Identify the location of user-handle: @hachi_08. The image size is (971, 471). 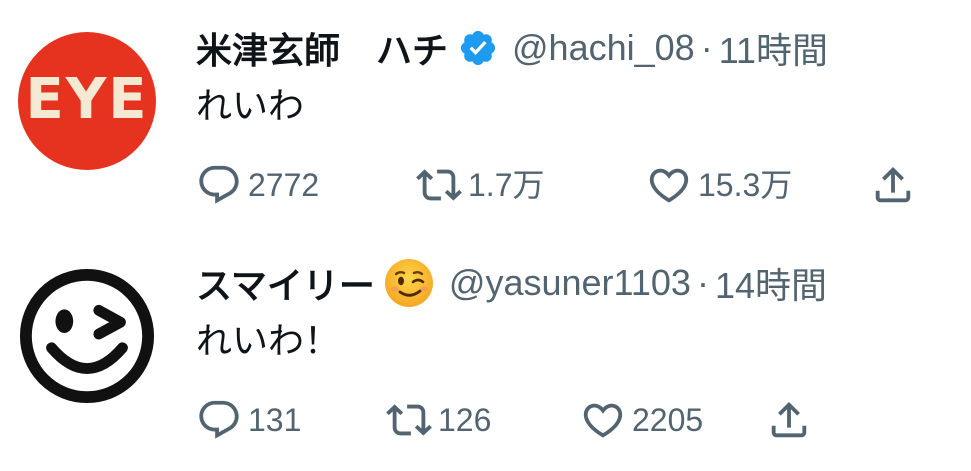
(603, 48).